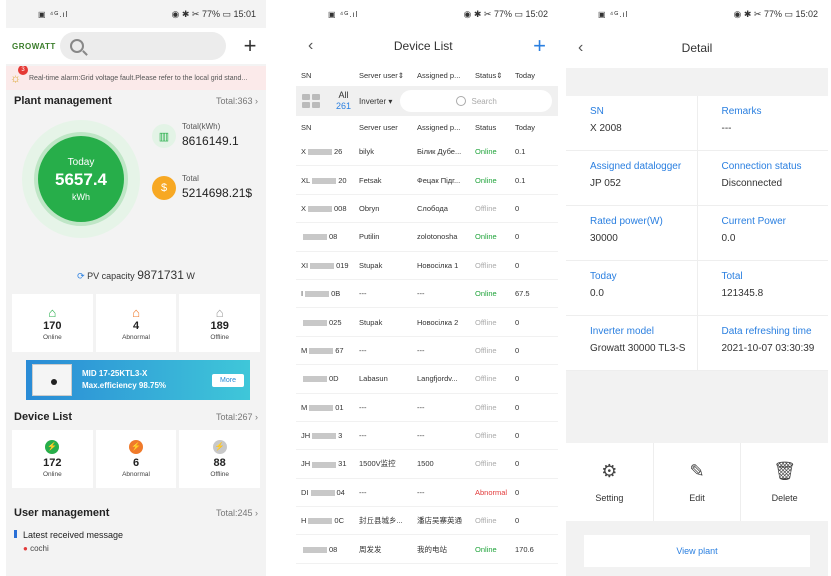  What do you see at coordinates (322, 407) in the screenshot?
I see `cell-sn: M 01` at bounding box center [322, 407].